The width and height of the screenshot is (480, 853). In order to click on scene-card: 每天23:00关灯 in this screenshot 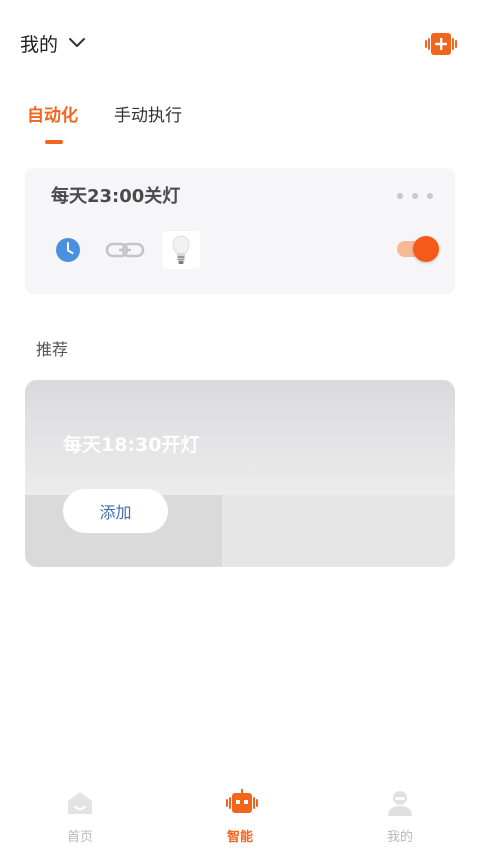, I will do `click(240, 231)`.